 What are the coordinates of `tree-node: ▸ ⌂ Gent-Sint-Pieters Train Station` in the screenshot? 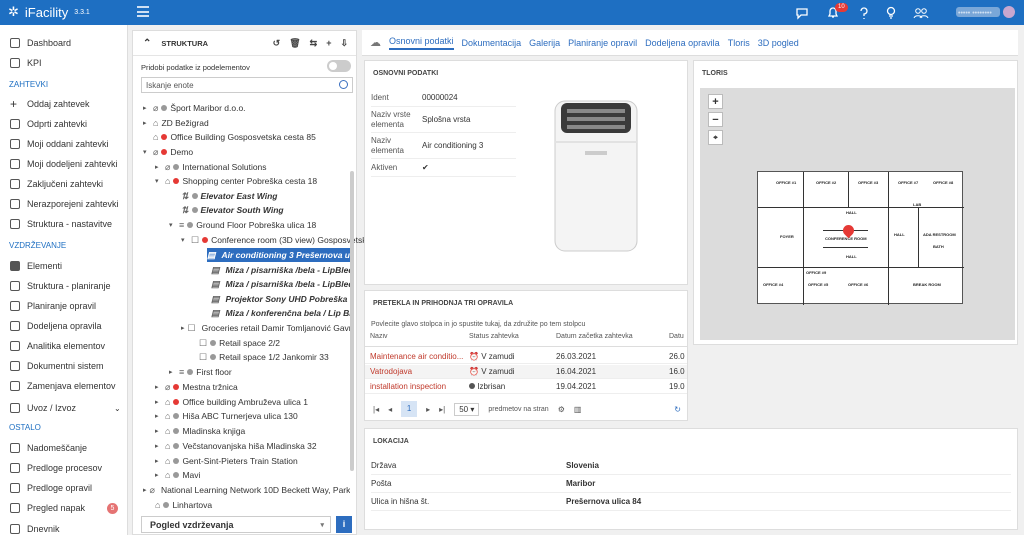 It's located at (226, 461).